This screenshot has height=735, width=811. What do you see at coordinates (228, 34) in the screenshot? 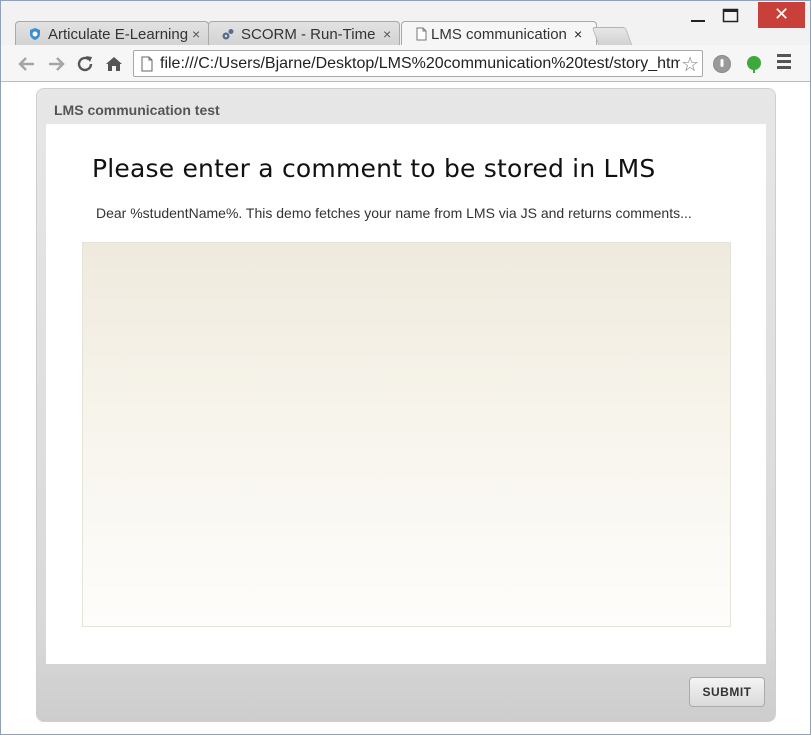
I see `gears-icon` at bounding box center [228, 34].